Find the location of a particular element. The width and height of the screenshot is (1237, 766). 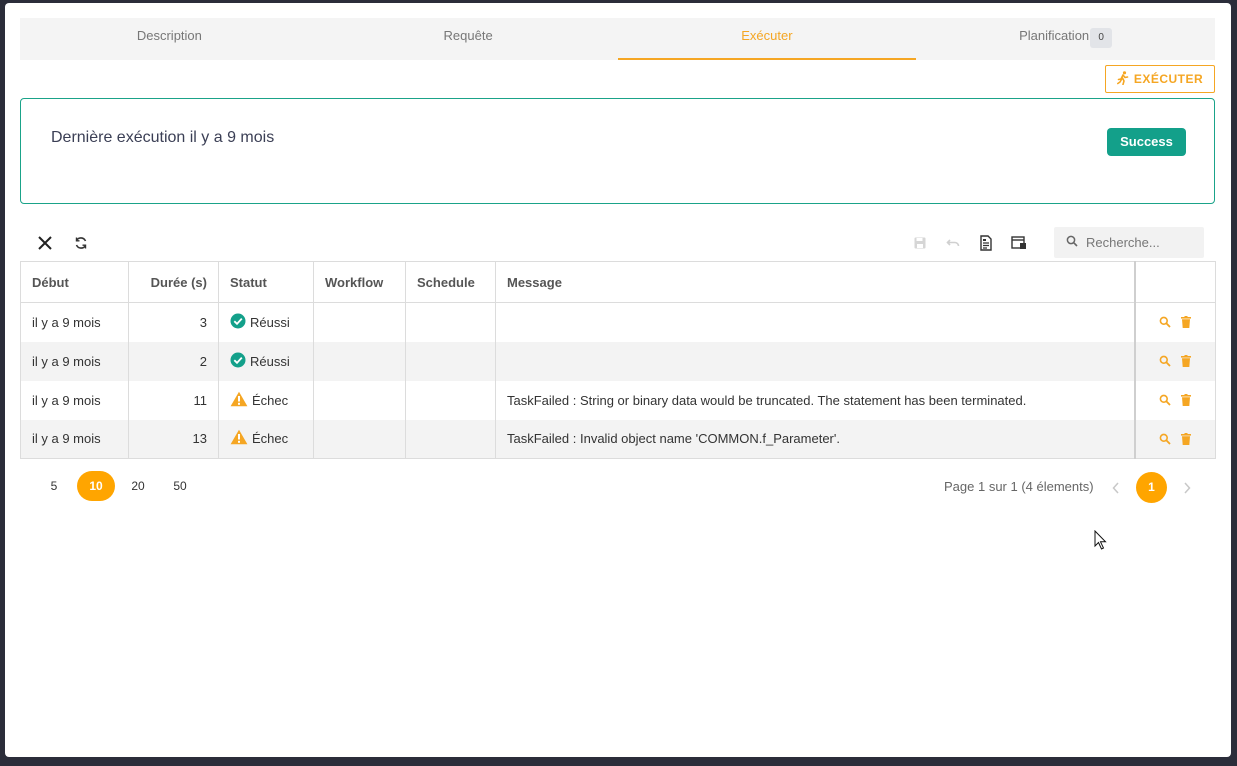

page-info: Page 1 sur 1 (4 élements) is located at coordinates (1019, 486).